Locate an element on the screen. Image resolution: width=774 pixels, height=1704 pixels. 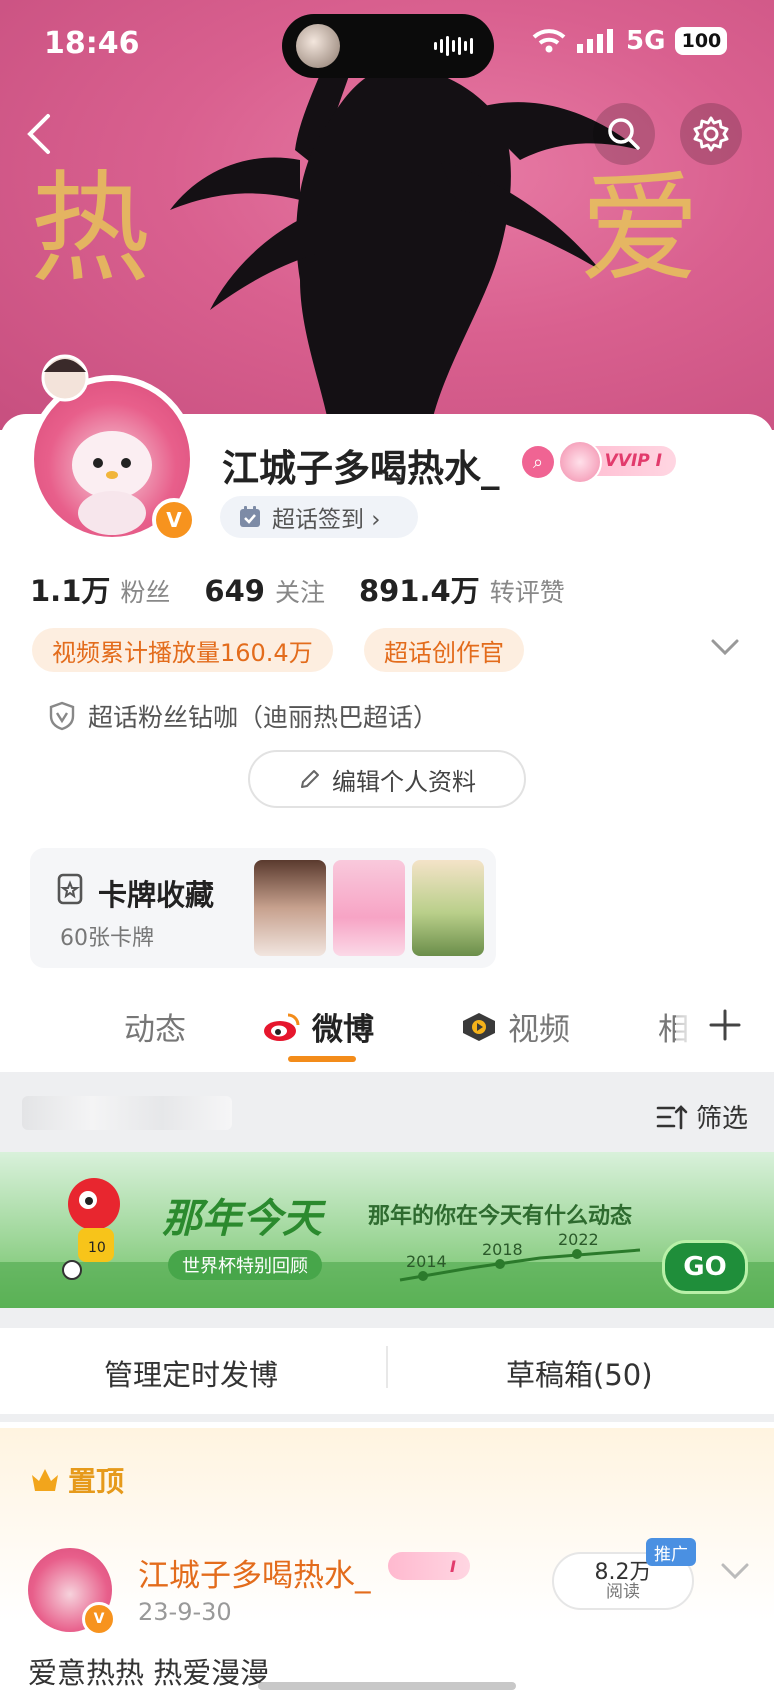
status-time: 18:46 is located at coordinates (92, 43).